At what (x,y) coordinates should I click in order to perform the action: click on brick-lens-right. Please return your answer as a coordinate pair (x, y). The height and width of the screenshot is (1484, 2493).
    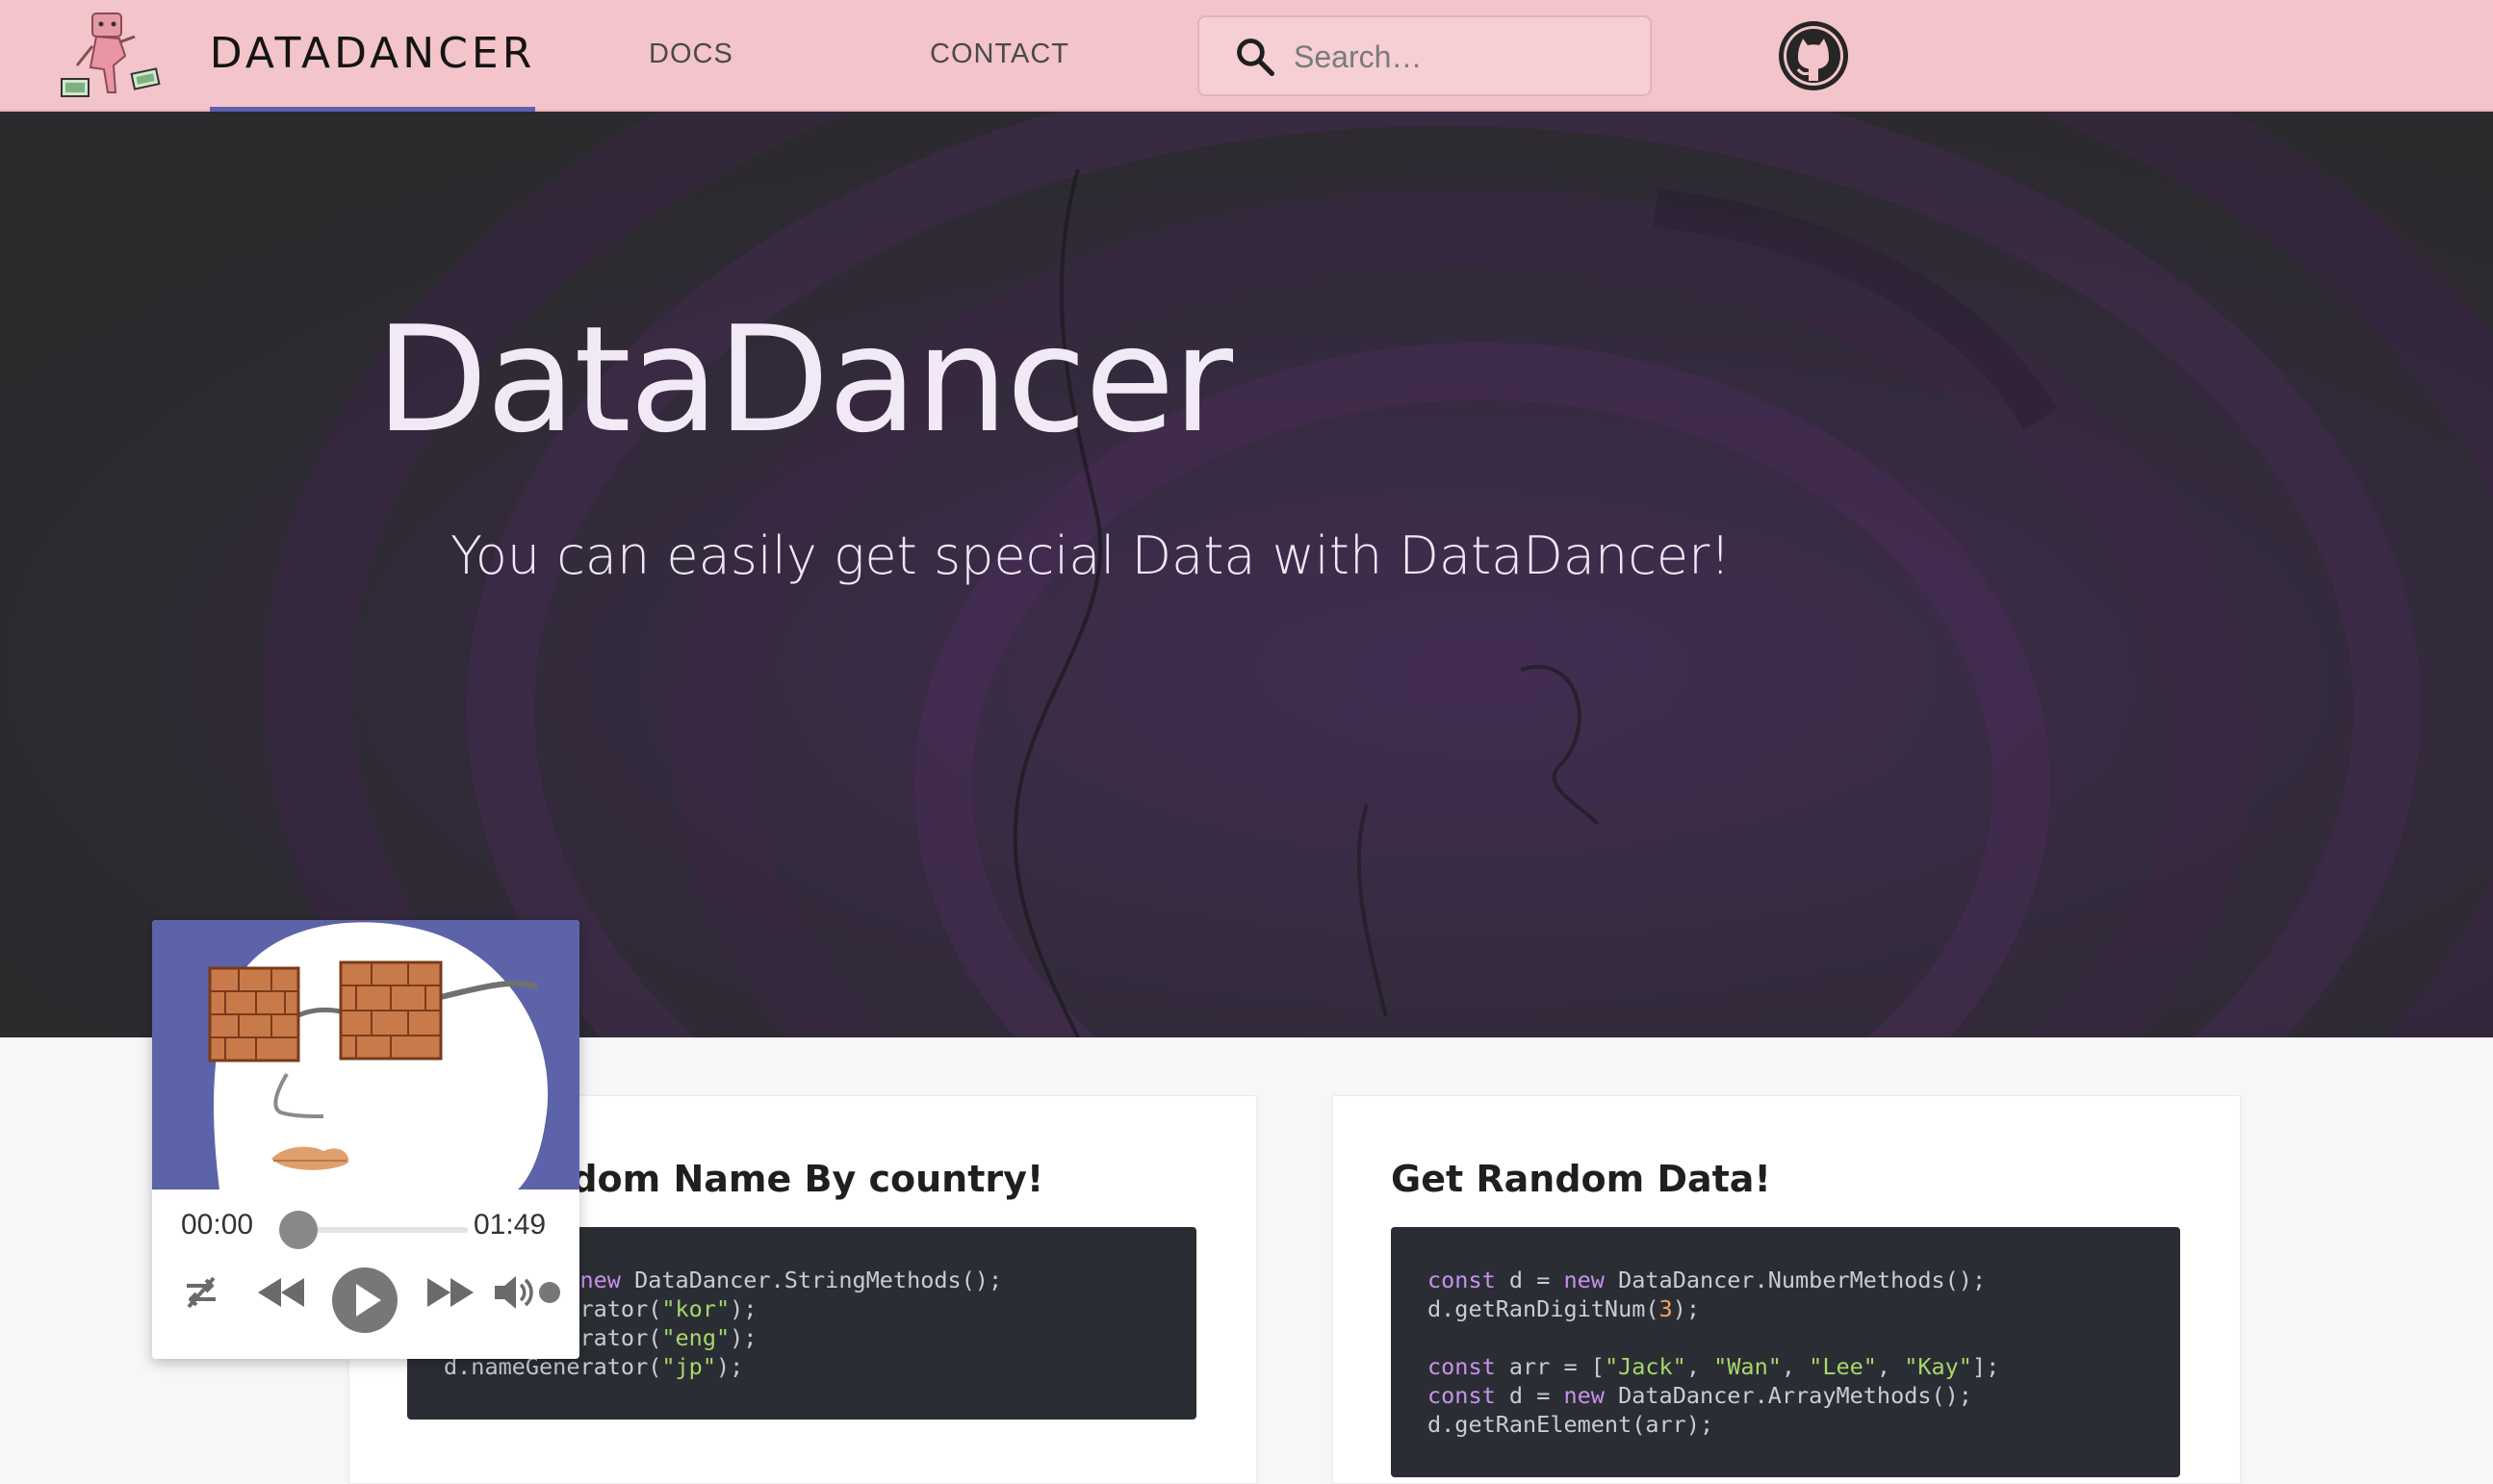
    Looking at the image, I should click on (391, 1010).